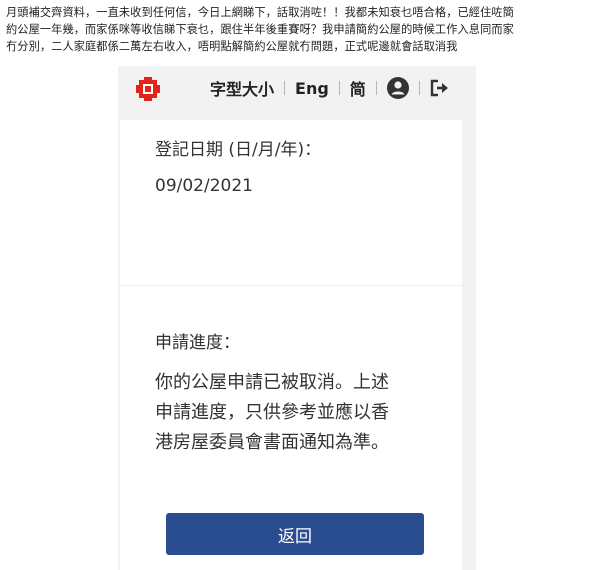 Image resolution: width=600 pixels, height=570 pixels. What do you see at coordinates (148, 89) in the screenshot?
I see `housing-authority-logo-icon` at bounding box center [148, 89].